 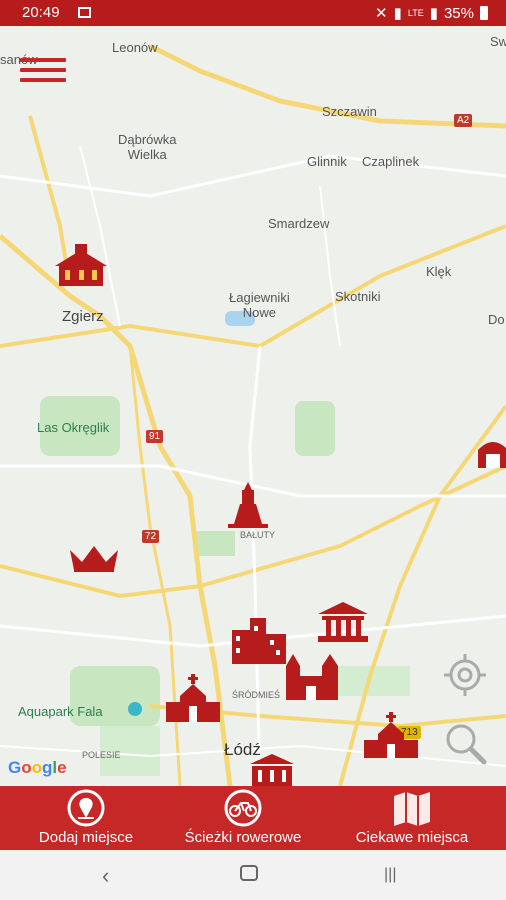 I want to click on battery-icon, so click(x=484, y=13).